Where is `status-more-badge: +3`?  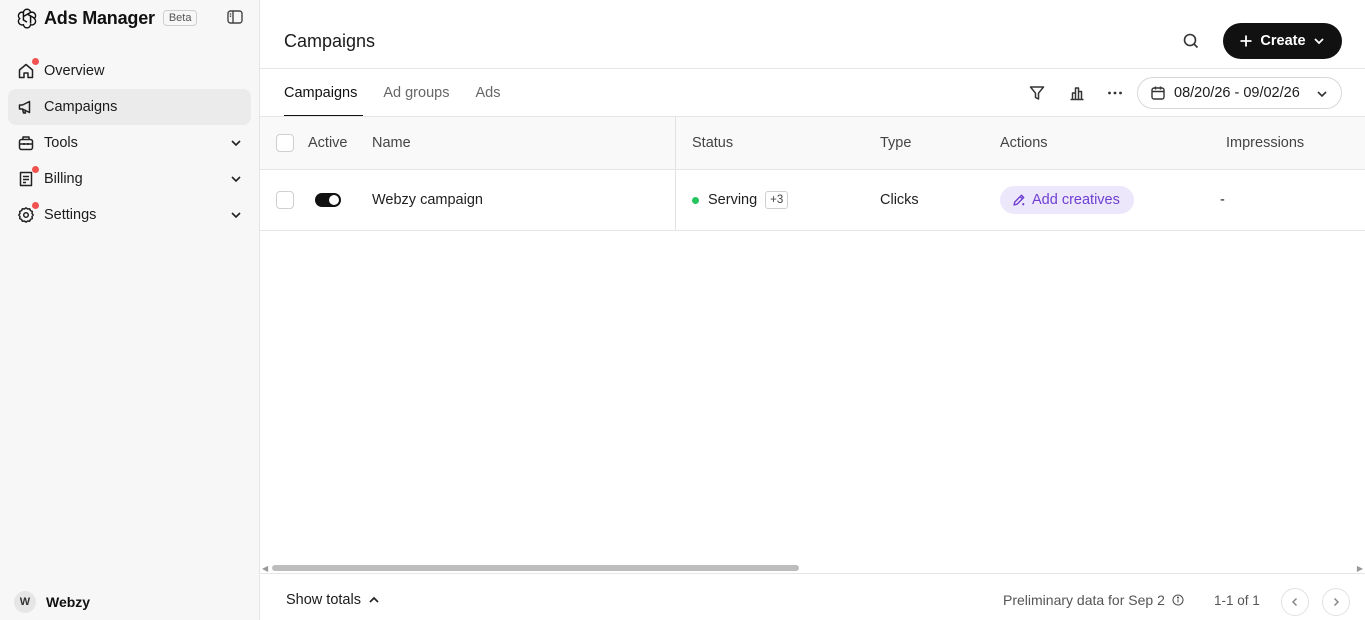
status-more-badge: +3 is located at coordinates (777, 200).